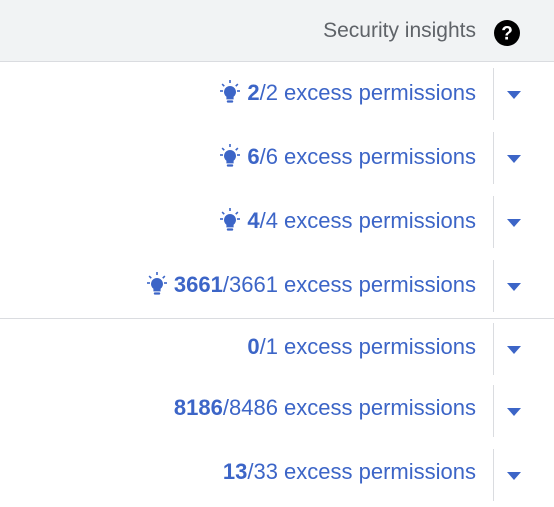  Describe the element at coordinates (253, 156) in the screenshot. I see `excess-count: 6` at that location.